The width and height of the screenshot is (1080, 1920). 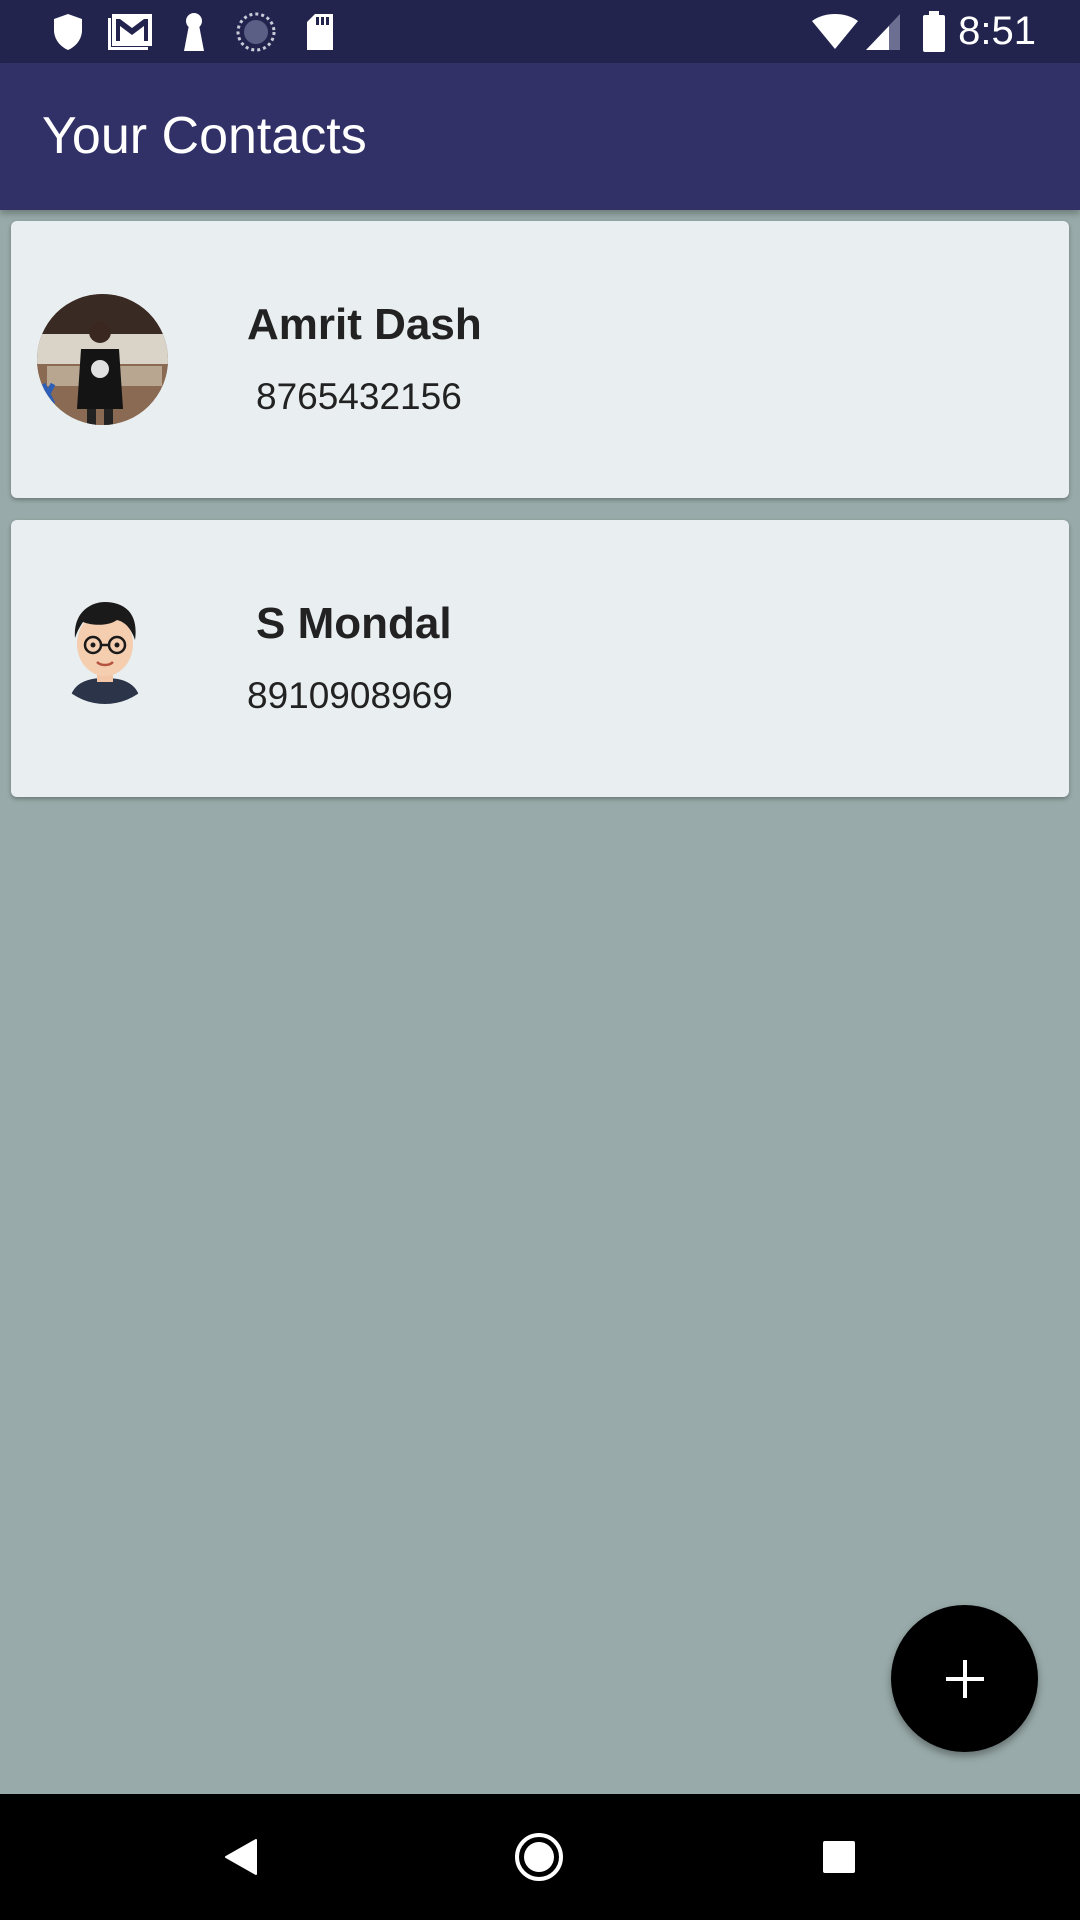 I want to click on shield-icon, so click(x=68, y=31).